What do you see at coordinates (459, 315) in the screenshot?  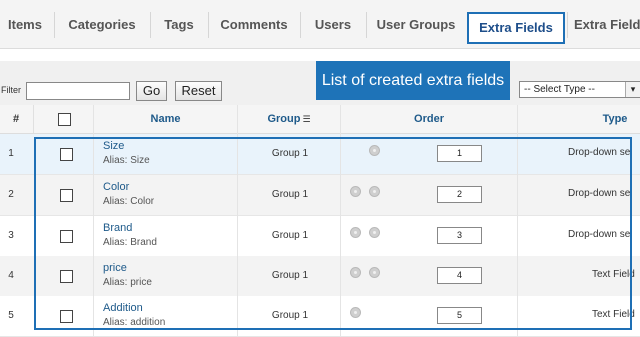 I see `order-input: 5` at bounding box center [459, 315].